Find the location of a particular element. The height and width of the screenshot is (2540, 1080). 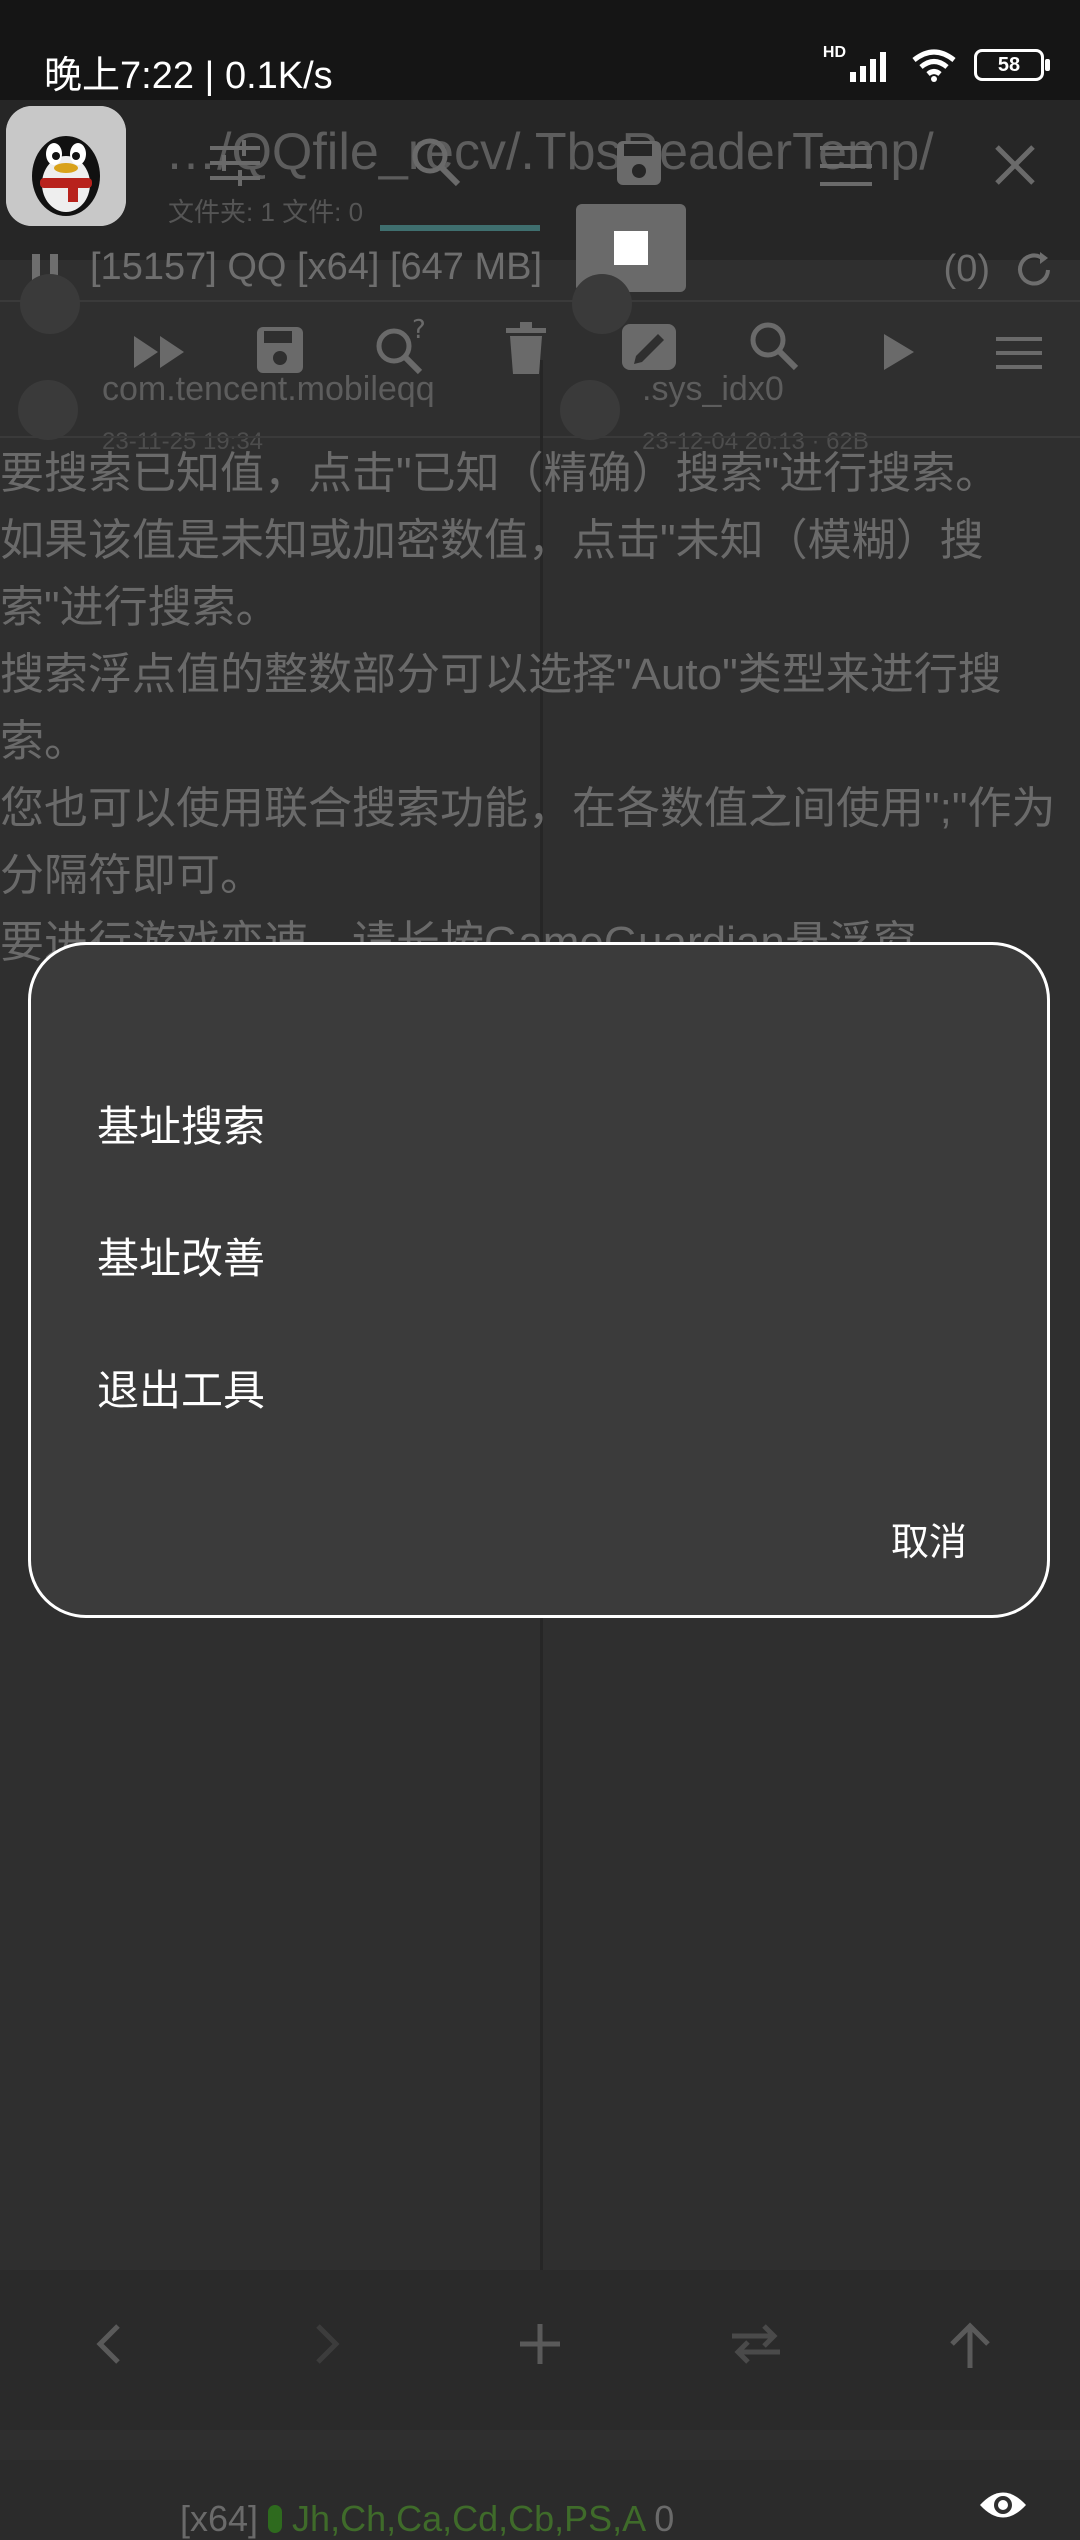

back-icon is located at coordinates (109, 2344).